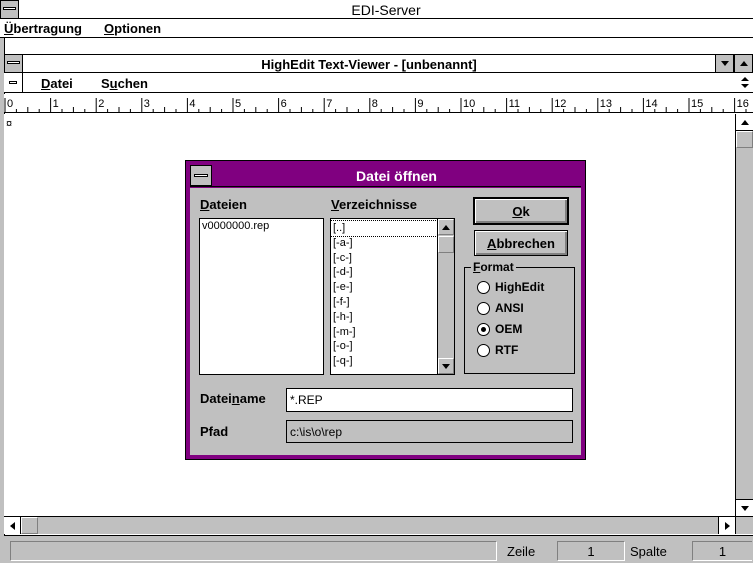 The image size is (753, 563). Describe the element at coordinates (378, 204) in the screenshot. I see `label-text: erzeichnisse` at that location.